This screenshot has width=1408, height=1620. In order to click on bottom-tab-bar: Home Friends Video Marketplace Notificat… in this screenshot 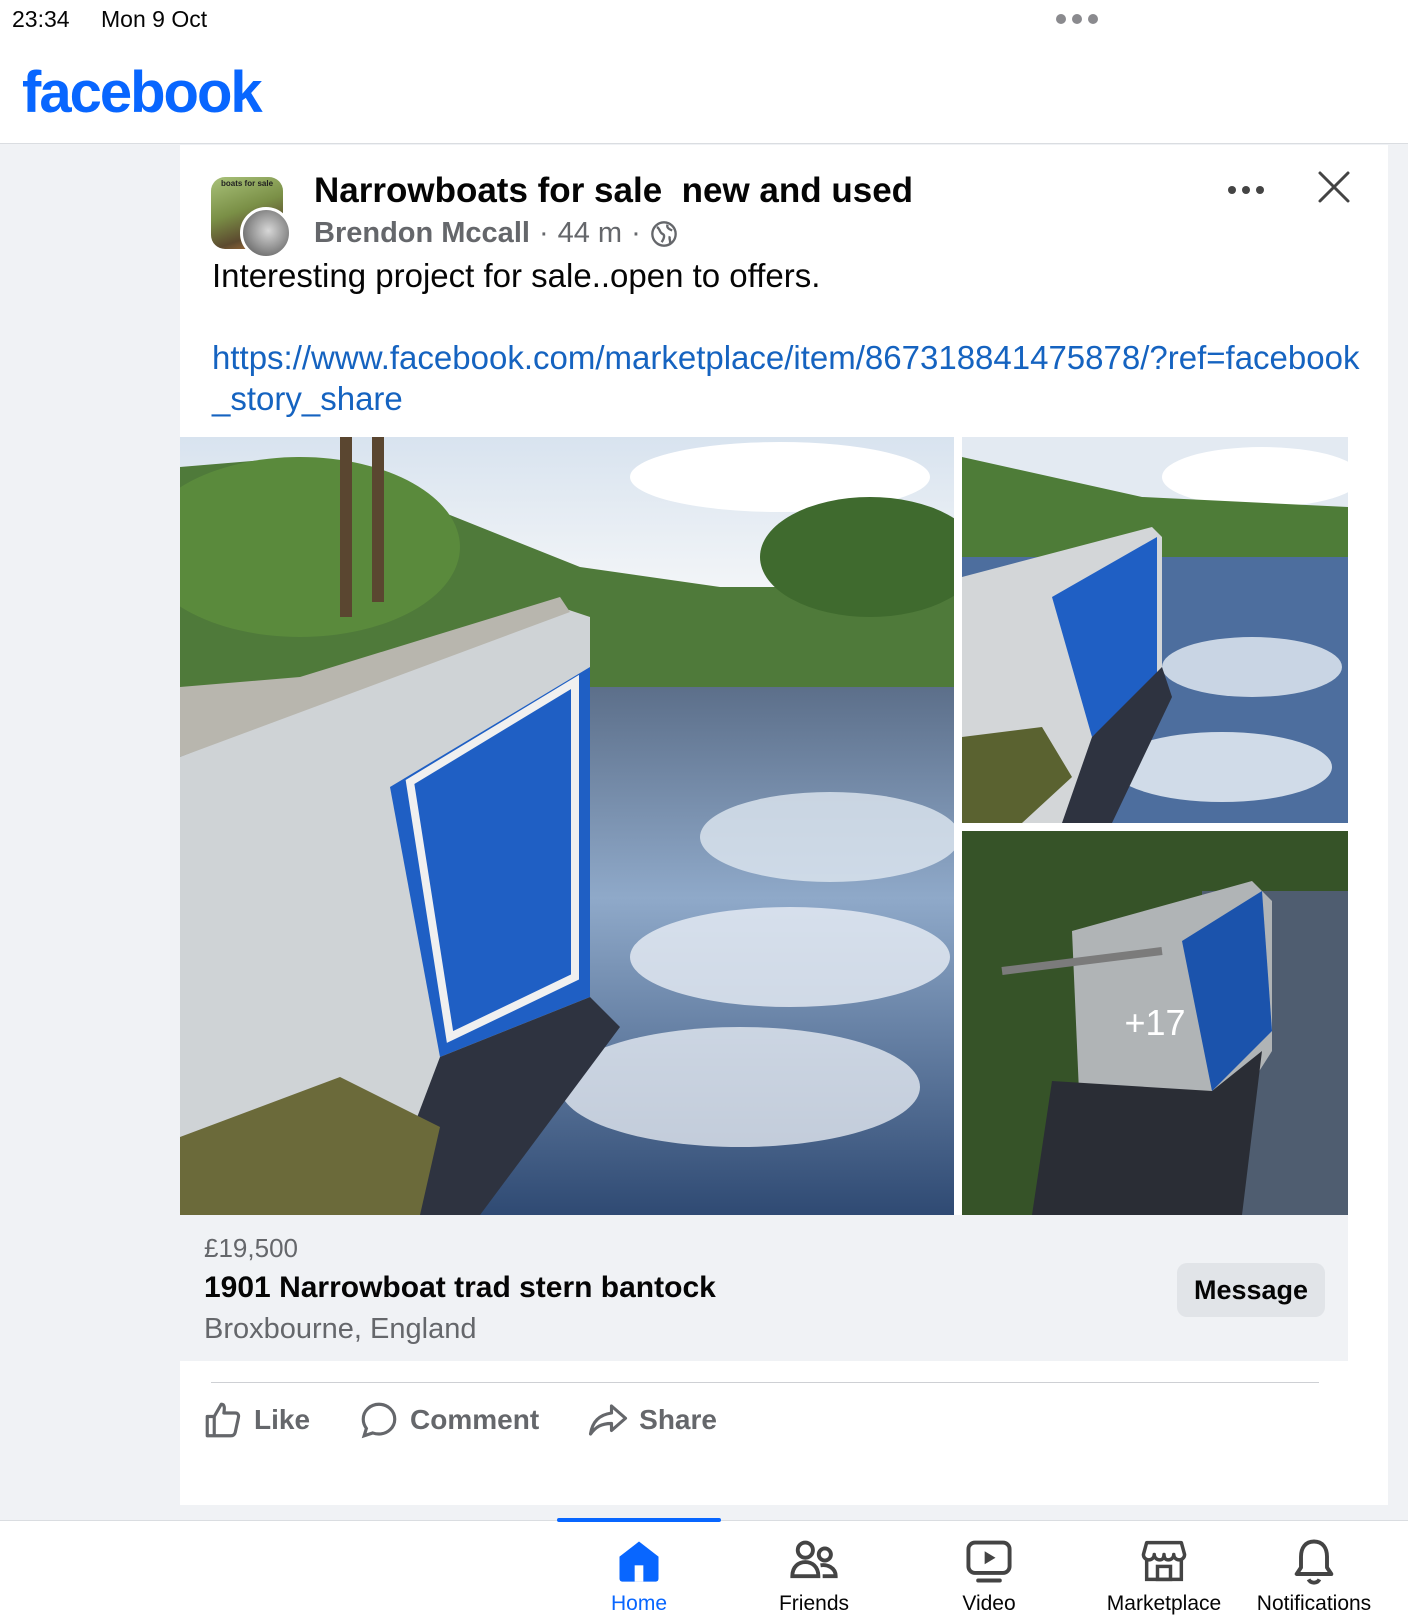, I will do `click(704, 1569)`.